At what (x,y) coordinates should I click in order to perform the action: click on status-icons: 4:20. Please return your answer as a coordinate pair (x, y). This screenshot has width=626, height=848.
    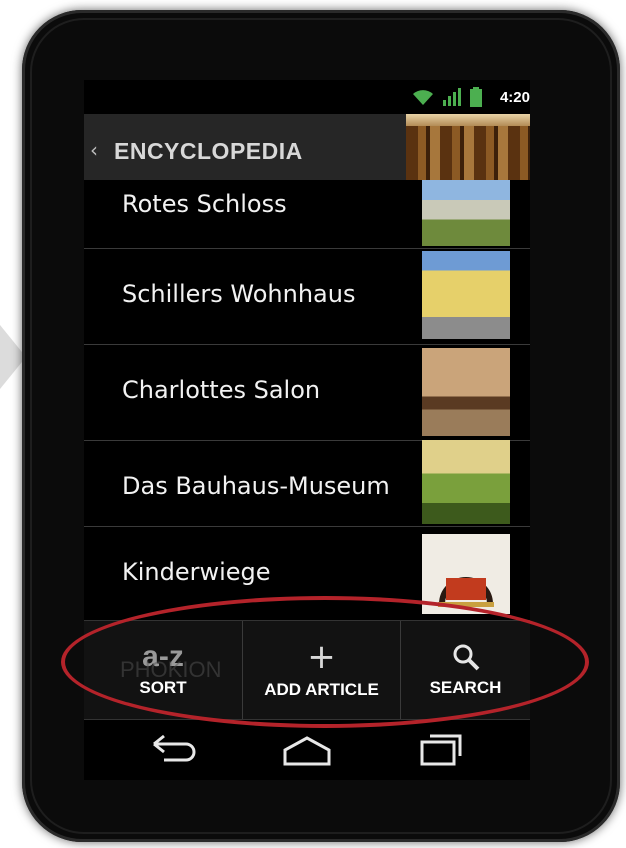
    Looking at the image, I should click on (471, 97).